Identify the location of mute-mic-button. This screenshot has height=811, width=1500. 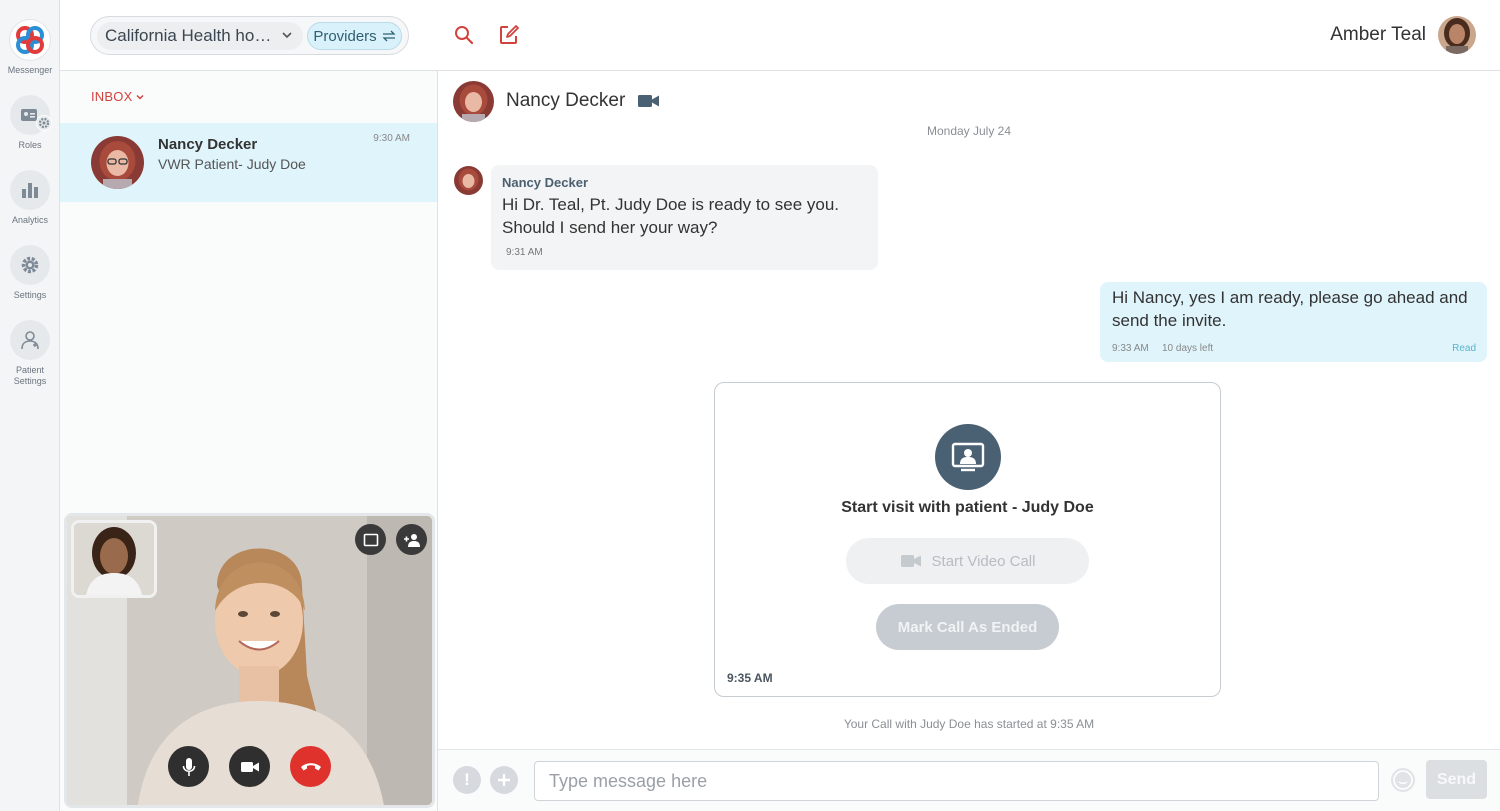
(188, 766).